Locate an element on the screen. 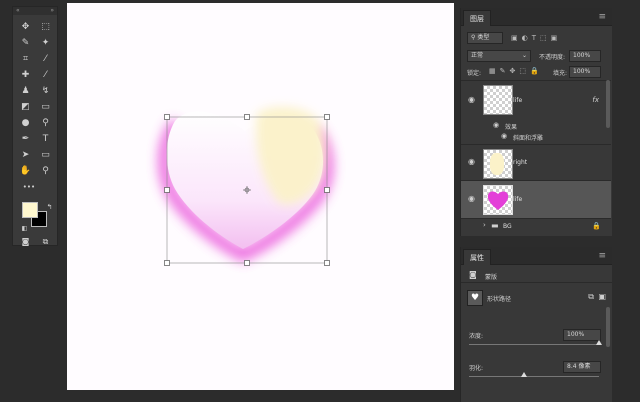  blur-tool-icon: ● is located at coordinates (25, 123).